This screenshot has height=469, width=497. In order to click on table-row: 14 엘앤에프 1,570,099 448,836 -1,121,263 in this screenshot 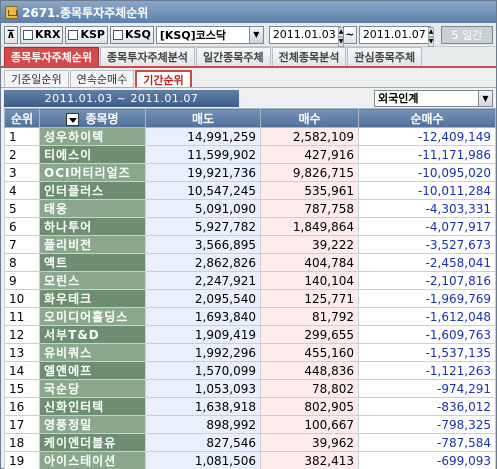, I will do `click(250, 370)`.